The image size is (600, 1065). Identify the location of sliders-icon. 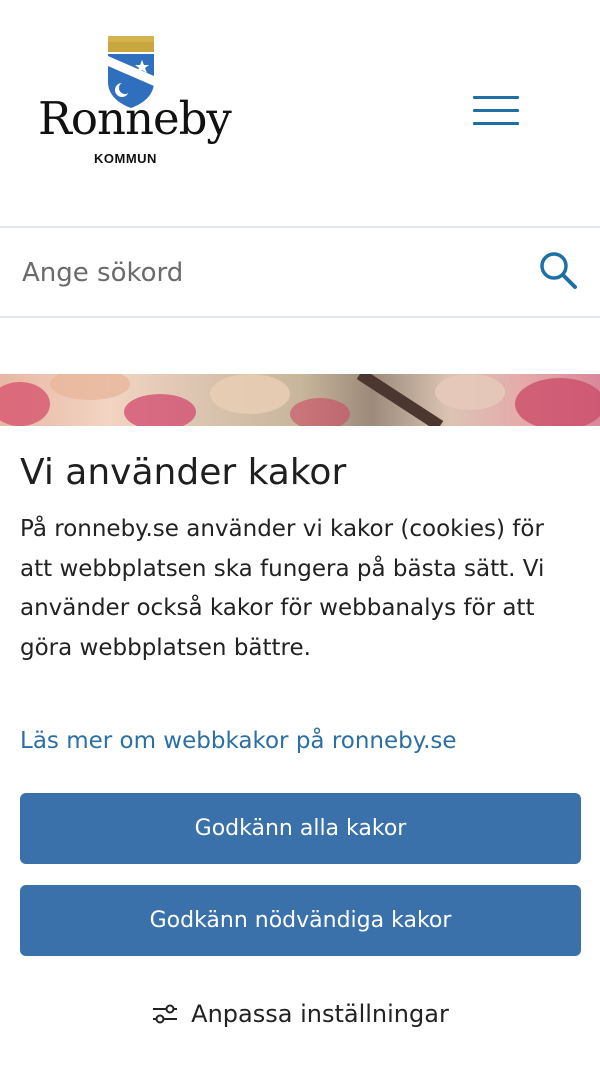
(165, 1014).